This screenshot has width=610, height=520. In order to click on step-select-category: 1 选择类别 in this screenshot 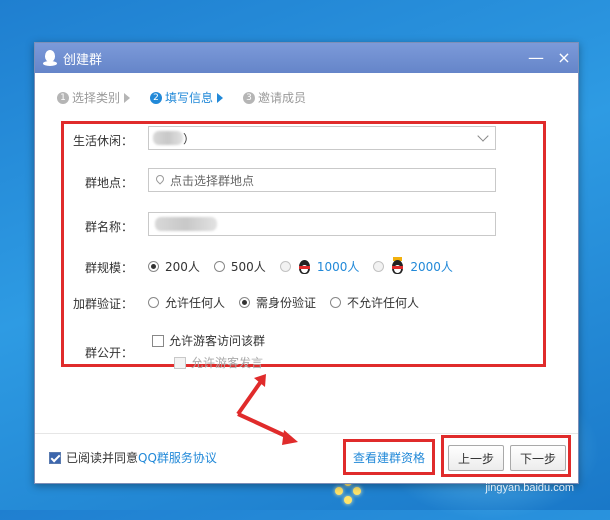, I will do `click(94, 97)`.